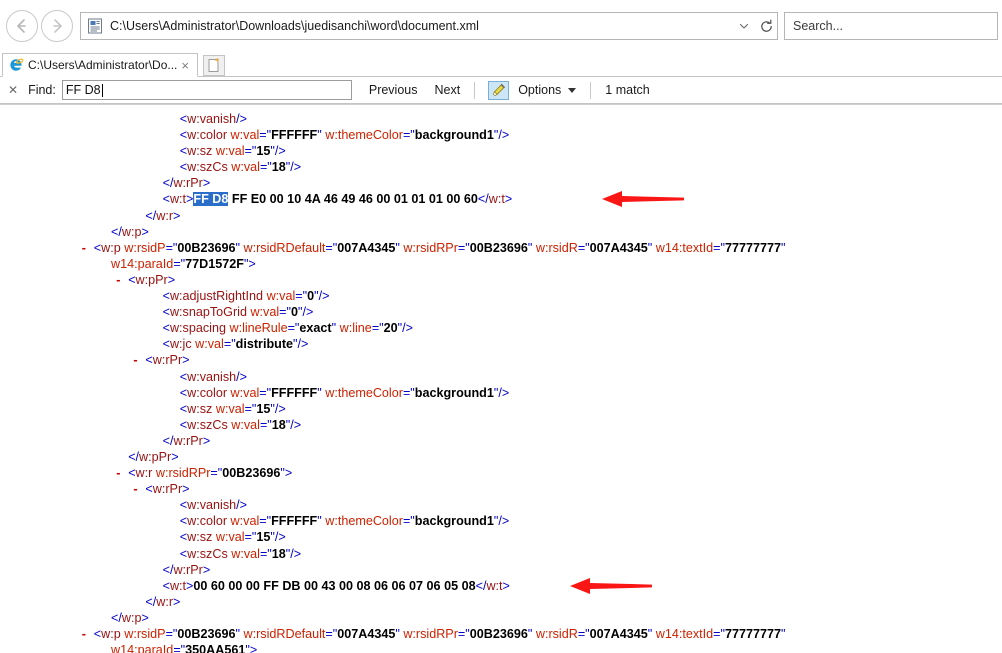 The image size is (1002, 653). Describe the element at coordinates (57, 26) in the screenshot. I see `forward-button` at that location.